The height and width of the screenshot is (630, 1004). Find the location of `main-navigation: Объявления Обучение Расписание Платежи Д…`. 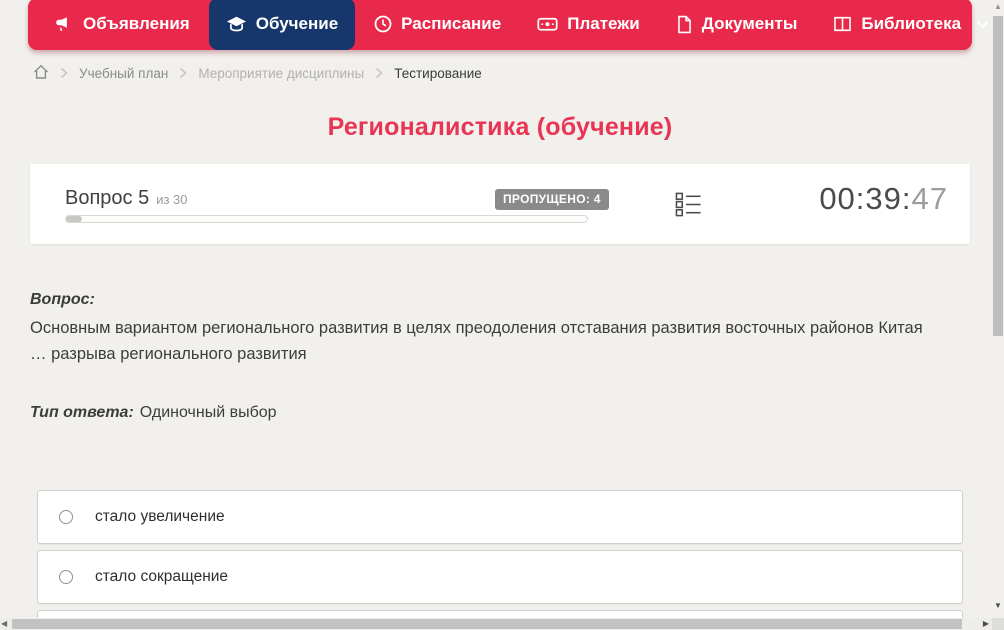

main-navigation: Объявления Обучение Расписание Платежи Д… is located at coordinates (508, 25).